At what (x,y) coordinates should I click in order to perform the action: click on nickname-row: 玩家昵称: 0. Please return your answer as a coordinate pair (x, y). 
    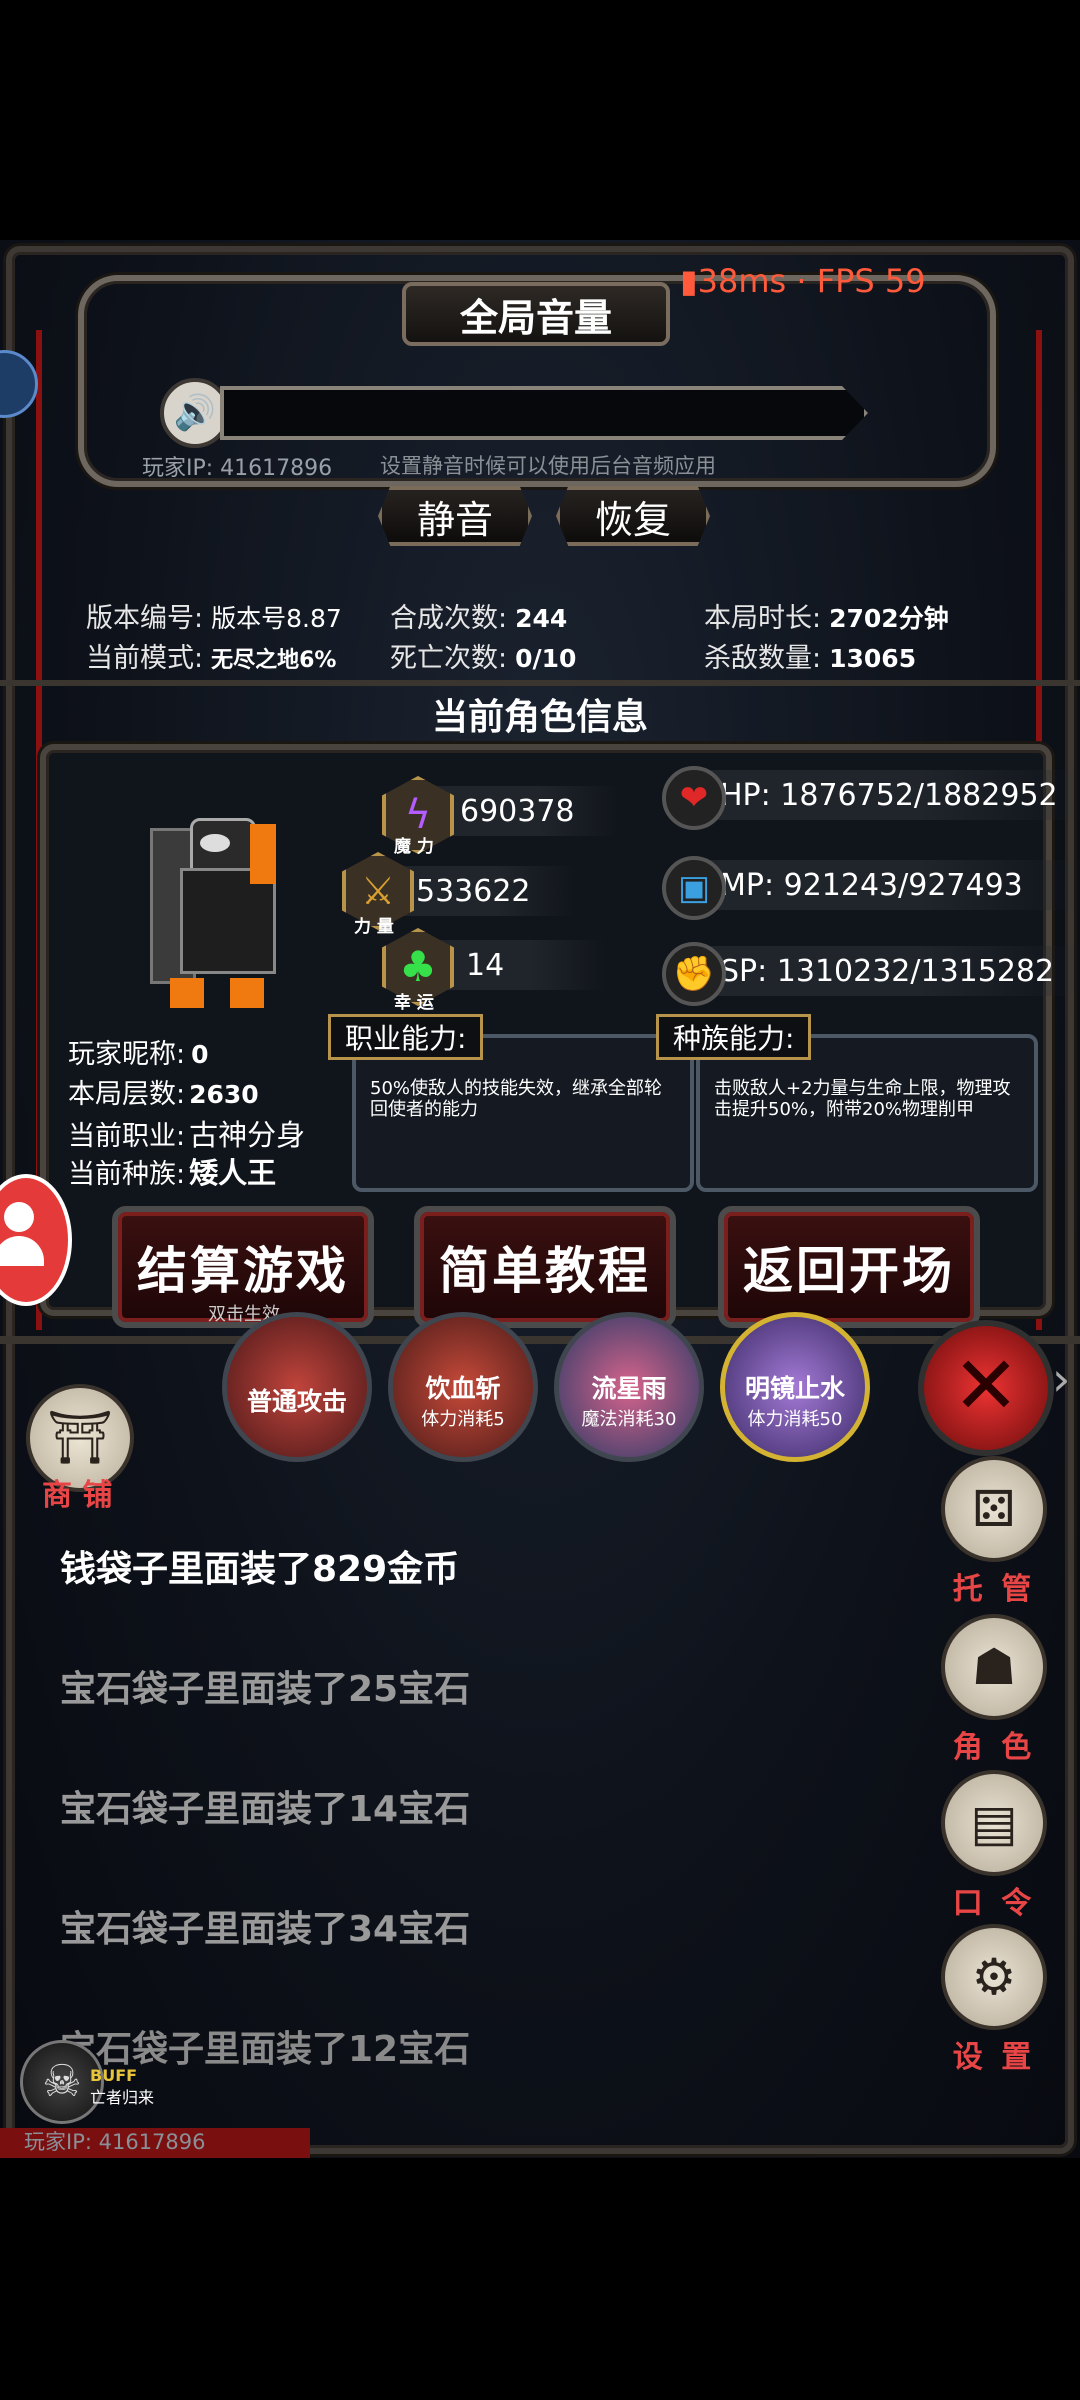
    Looking at the image, I should click on (138, 1054).